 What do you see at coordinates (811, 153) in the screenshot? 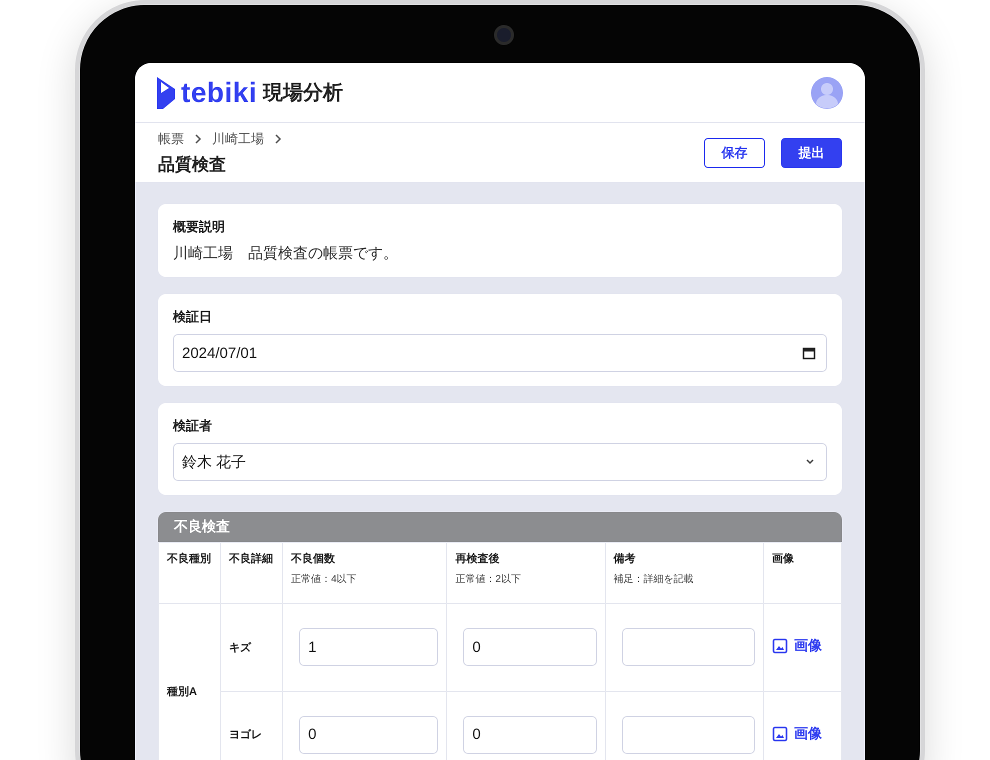
I see `submit-button: 提出` at bounding box center [811, 153].